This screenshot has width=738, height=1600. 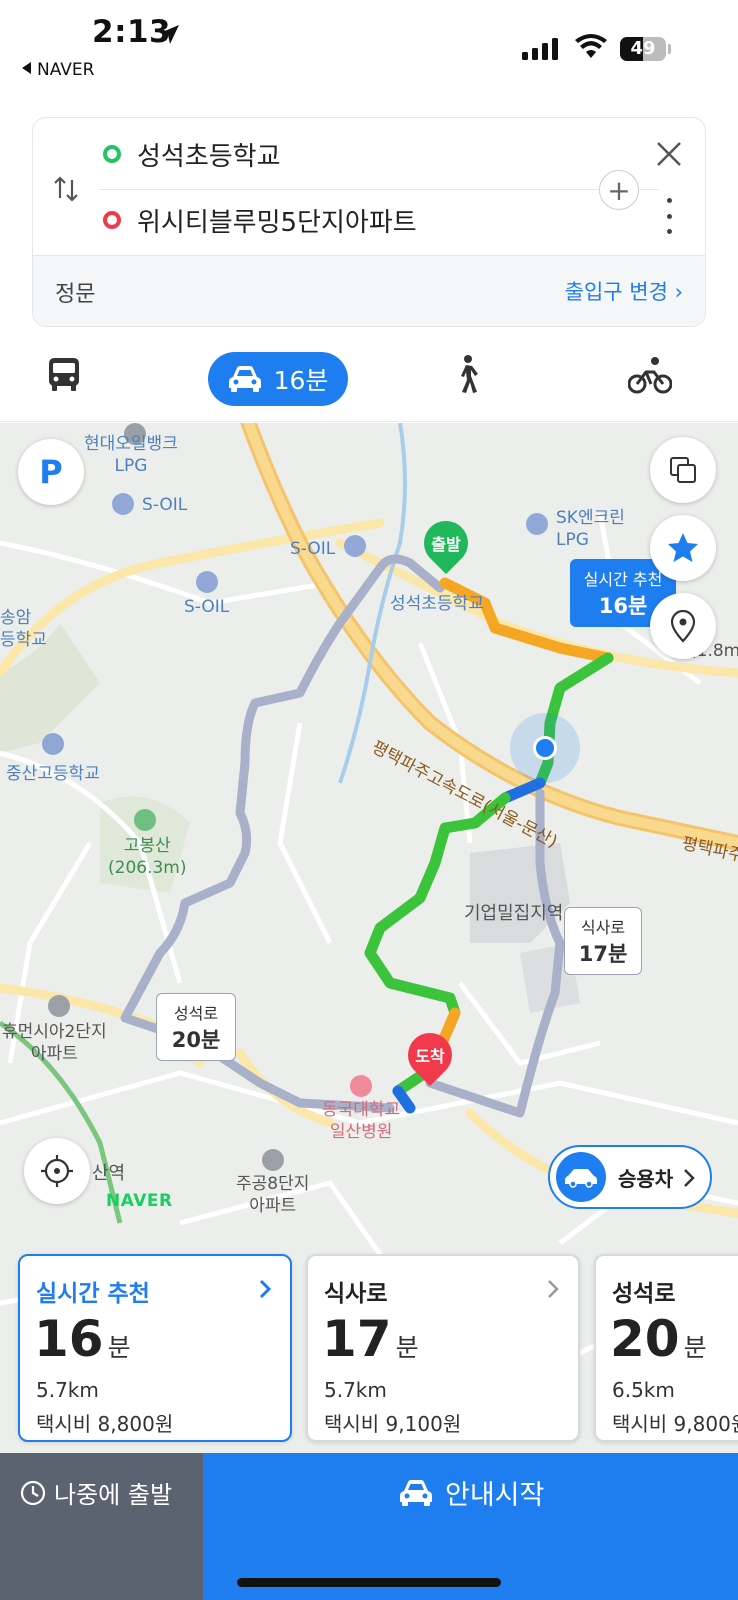 What do you see at coordinates (273, 1160) in the screenshot?
I see `apartment-icon` at bounding box center [273, 1160].